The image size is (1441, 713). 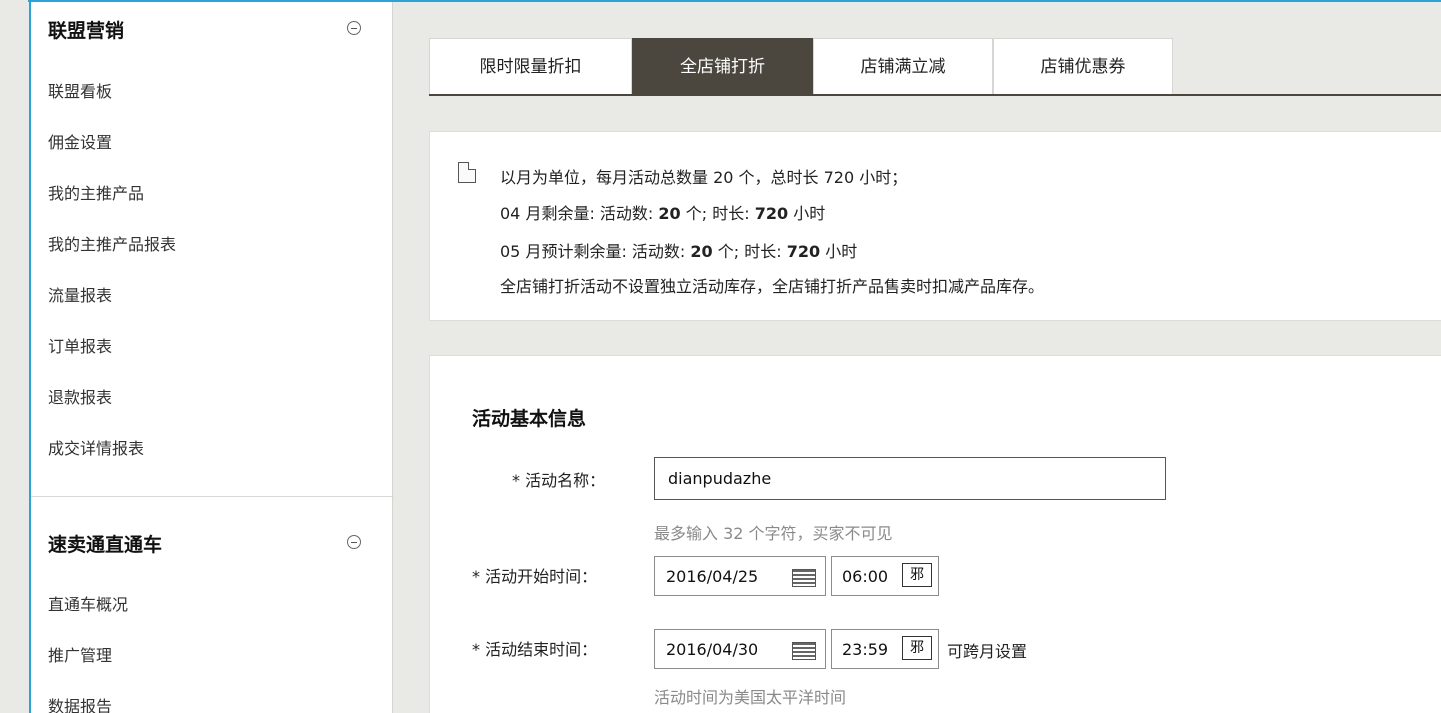 What do you see at coordinates (80, 396) in the screenshot?
I see `sidebar-item-refund-report: 退款报表` at bounding box center [80, 396].